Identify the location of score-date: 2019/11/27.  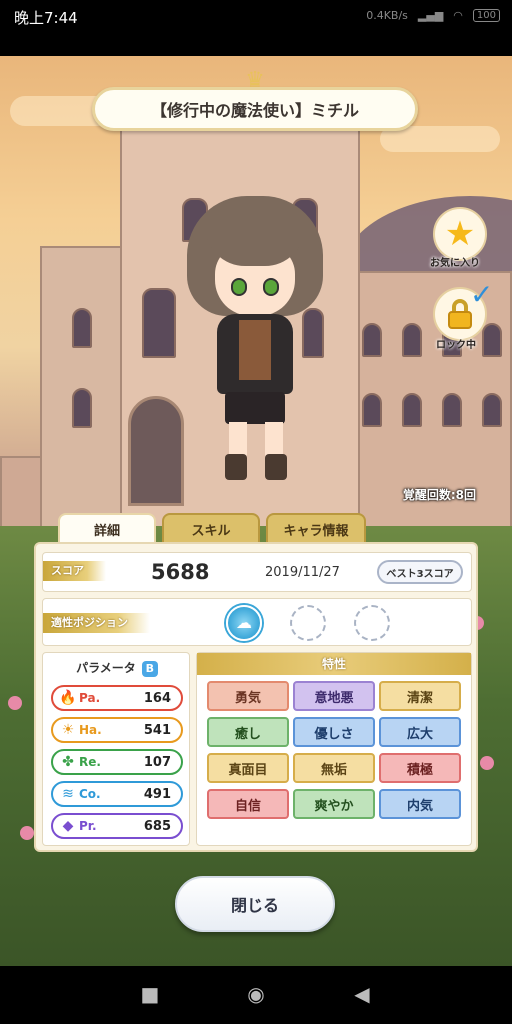
(302, 572).